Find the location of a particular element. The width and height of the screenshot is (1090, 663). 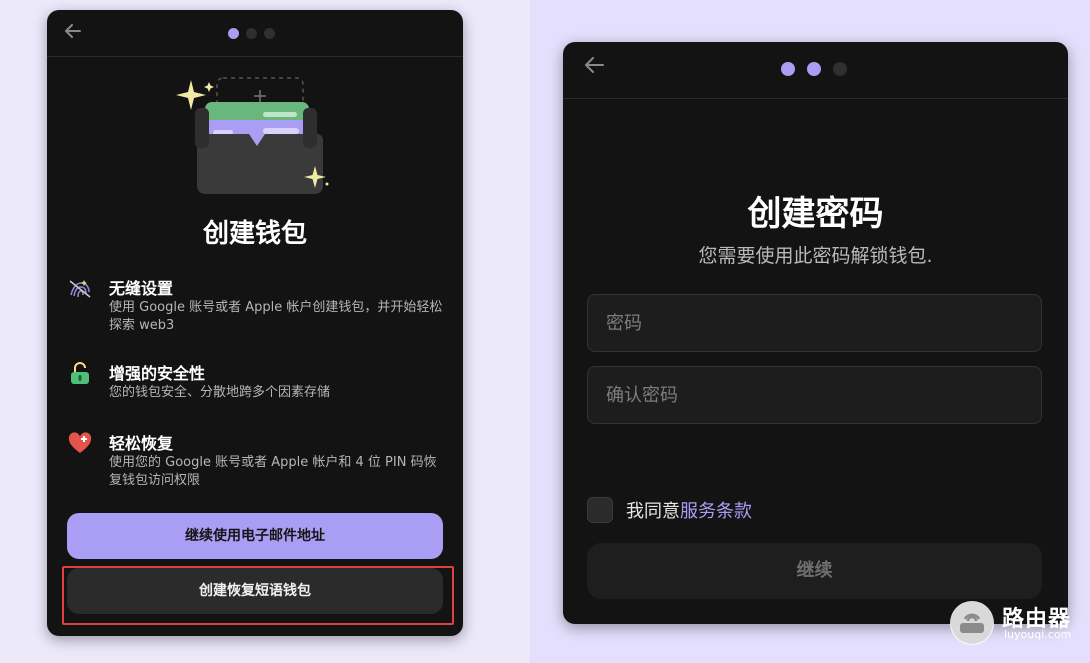

page-subtitle: 您需要使用此密码解锁钱包. is located at coordinates (815, 256).